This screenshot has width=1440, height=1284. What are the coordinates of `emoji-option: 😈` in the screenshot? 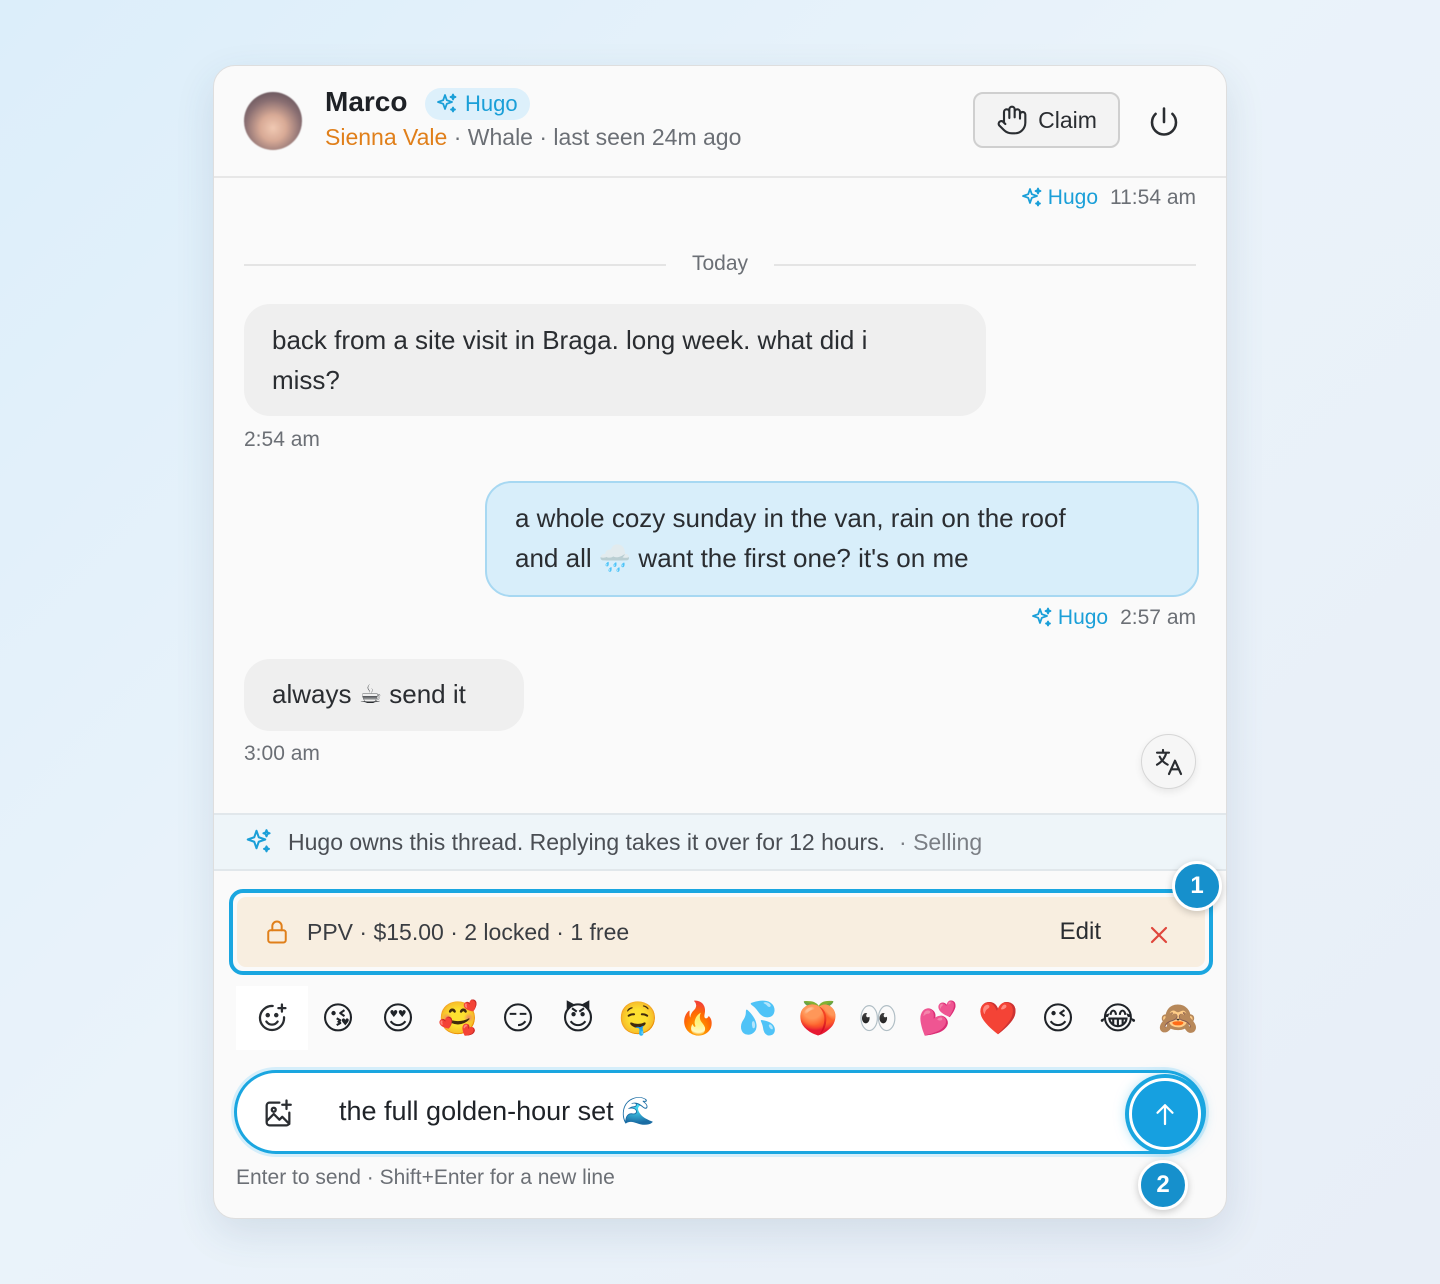 It's located at (578, 1018).